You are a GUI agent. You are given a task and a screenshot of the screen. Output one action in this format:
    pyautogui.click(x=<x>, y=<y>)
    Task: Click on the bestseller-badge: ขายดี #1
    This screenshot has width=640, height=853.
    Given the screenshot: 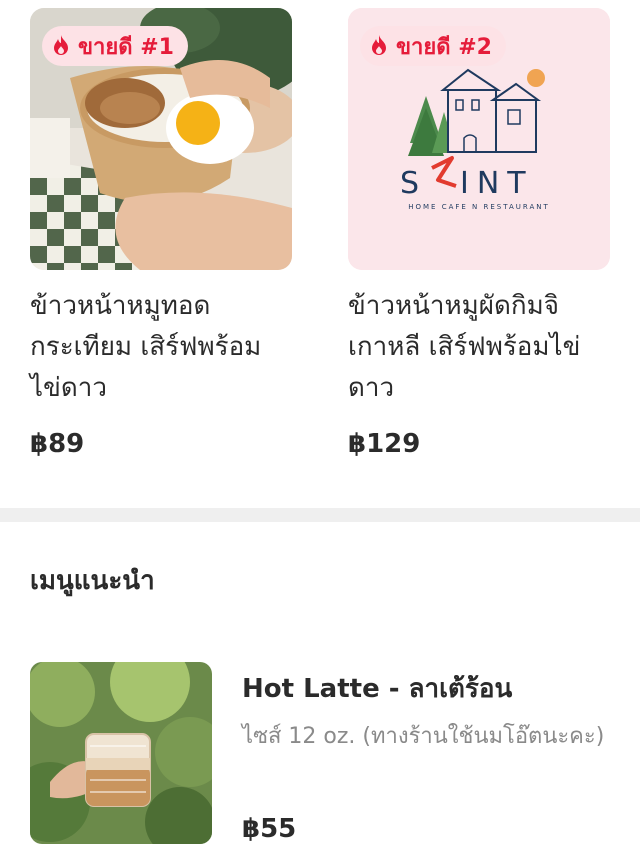 What is the action you would take?
    pyautogui.click(x=115, y=46)
    